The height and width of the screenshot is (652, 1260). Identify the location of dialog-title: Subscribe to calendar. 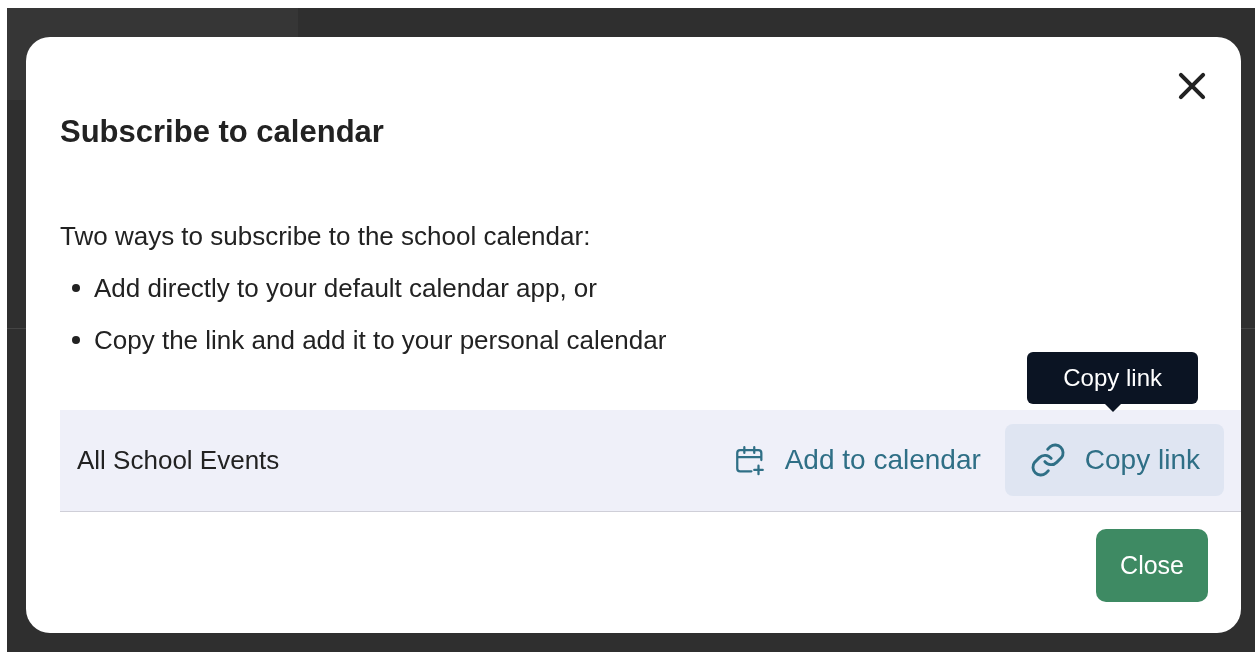
(222, 132).